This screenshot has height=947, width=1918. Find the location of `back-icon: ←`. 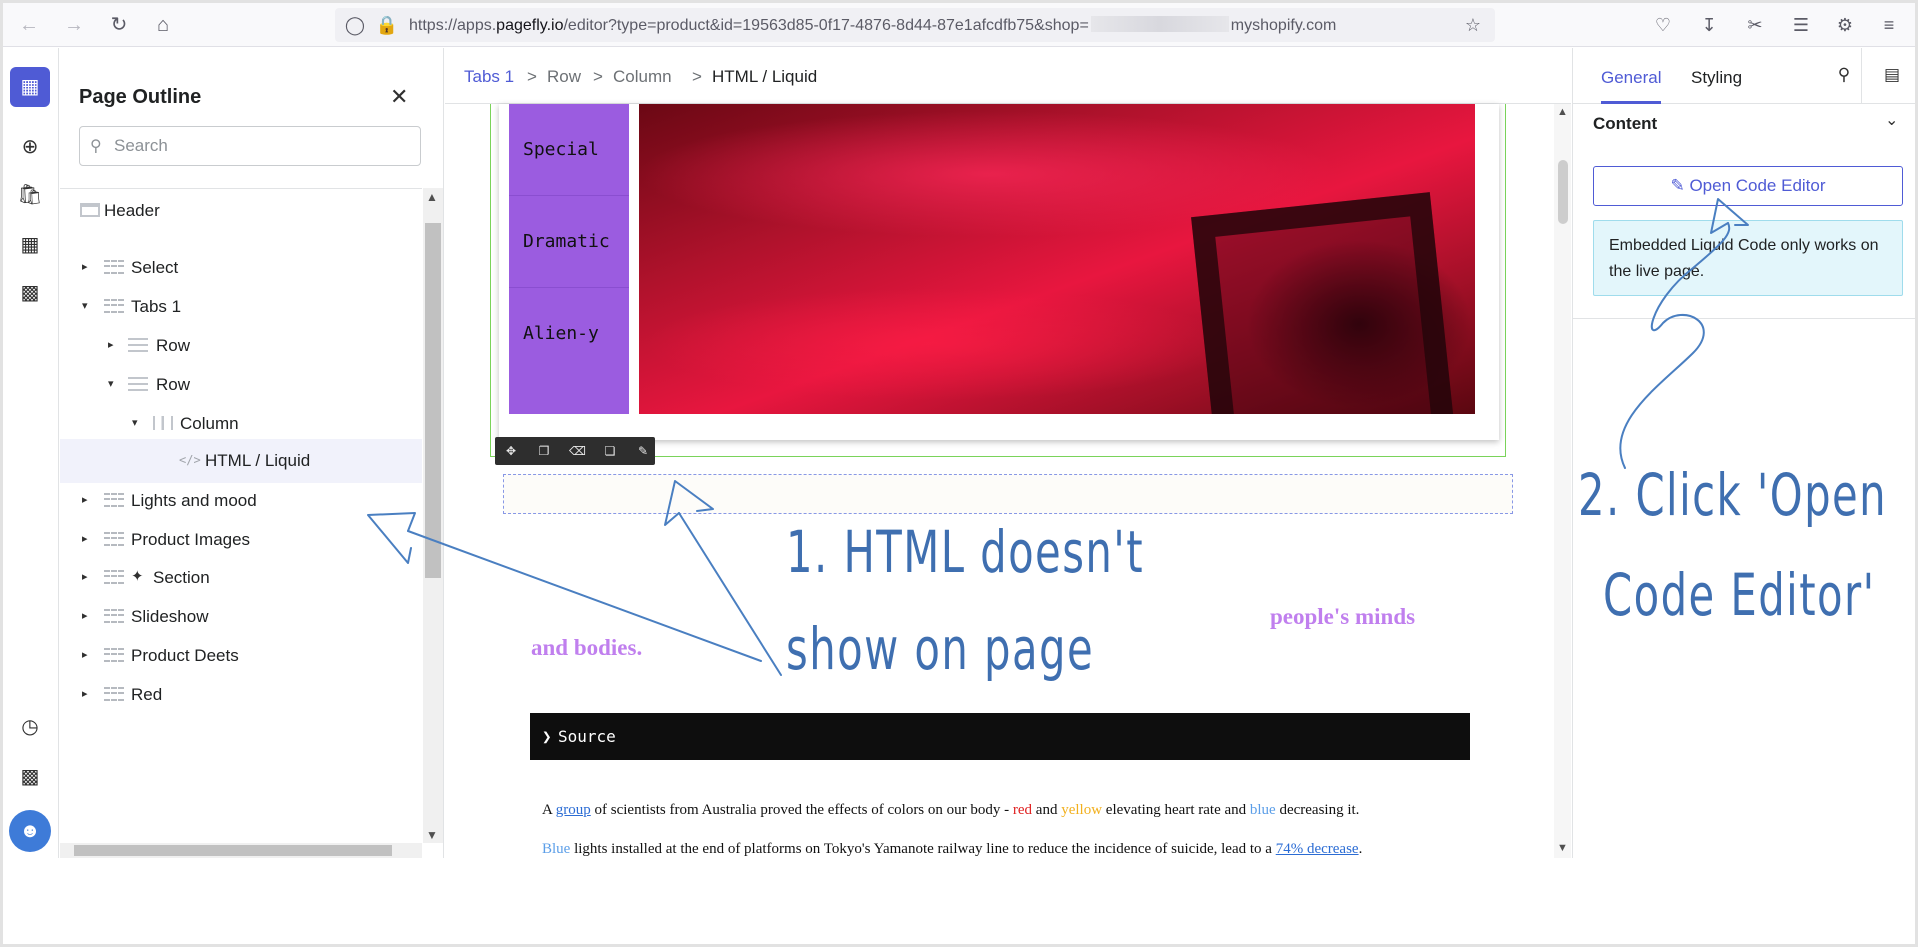

back-icon: ← is located at coordinates (29, 25).